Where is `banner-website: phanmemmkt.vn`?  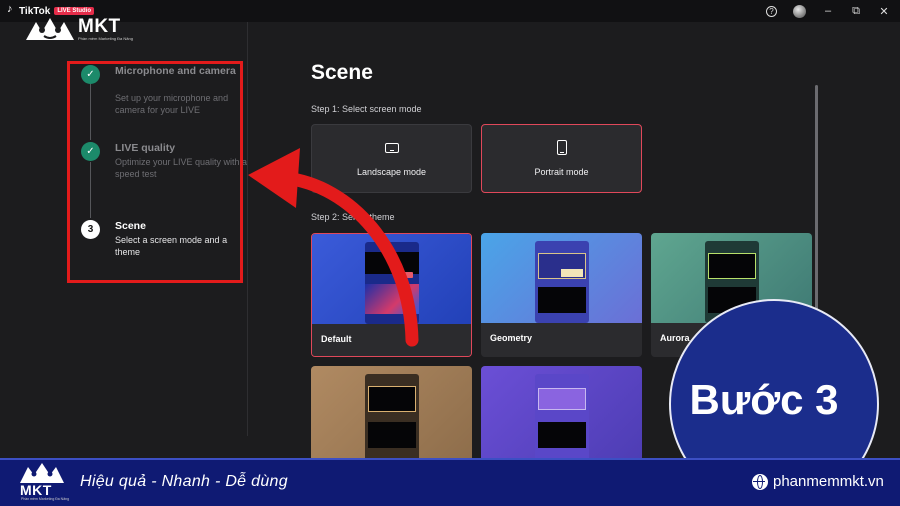 banner-website: phanmemmkt.vn is located at coordinates (818, 481).